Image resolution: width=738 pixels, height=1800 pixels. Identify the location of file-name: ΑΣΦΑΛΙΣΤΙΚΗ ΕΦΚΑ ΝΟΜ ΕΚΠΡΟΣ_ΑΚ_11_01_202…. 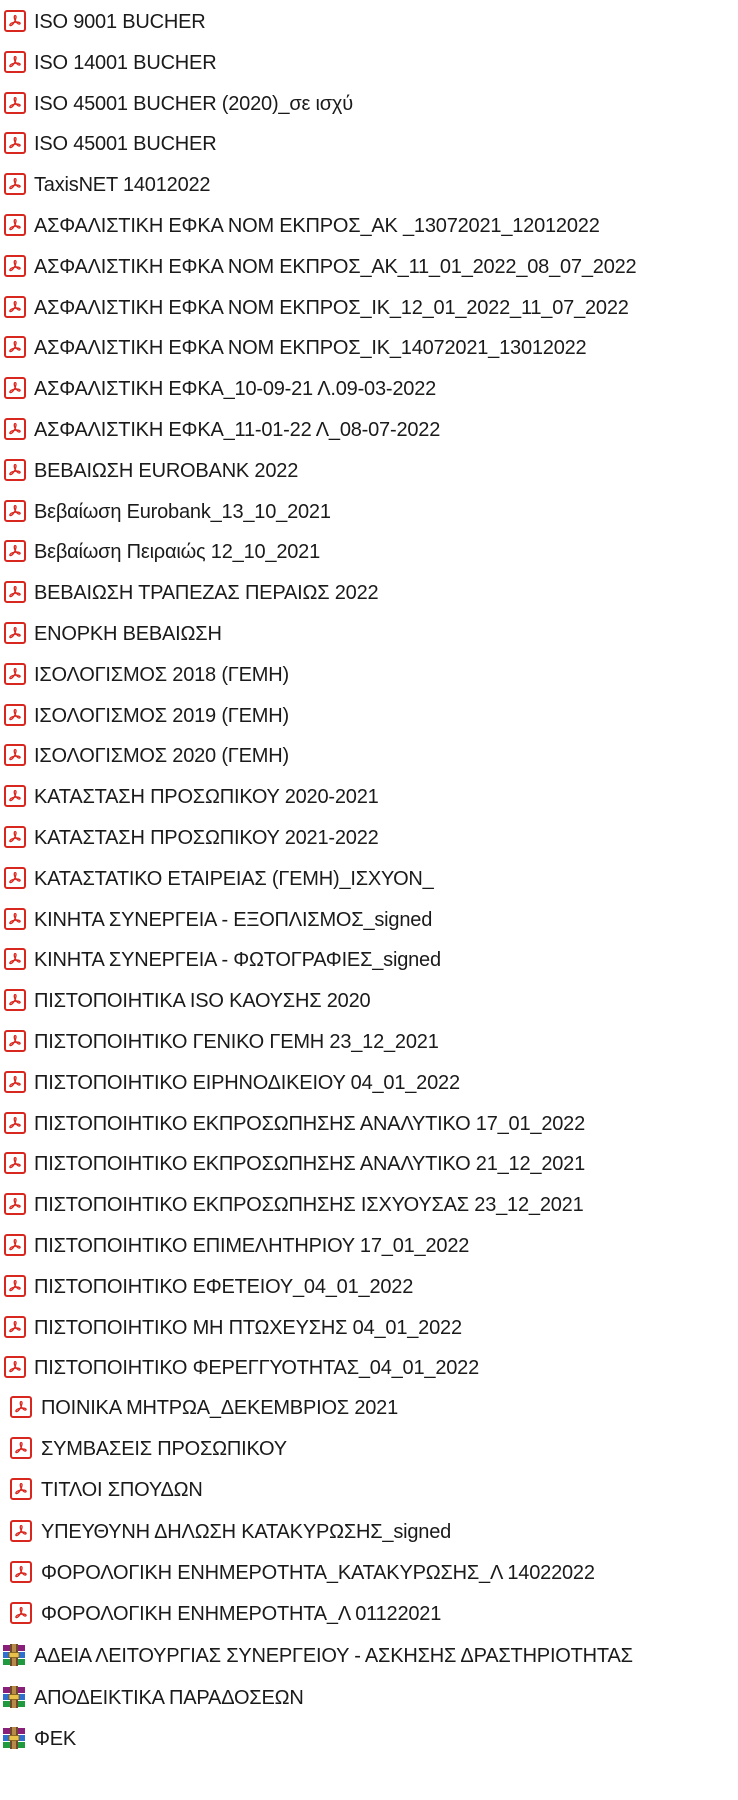
(335, 266).